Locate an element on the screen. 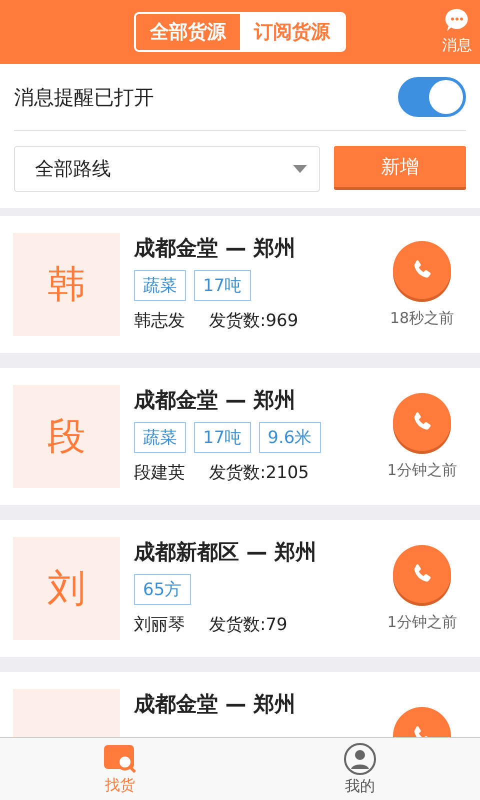  contact-name: 段建英 is located at coordinates (159, 473).